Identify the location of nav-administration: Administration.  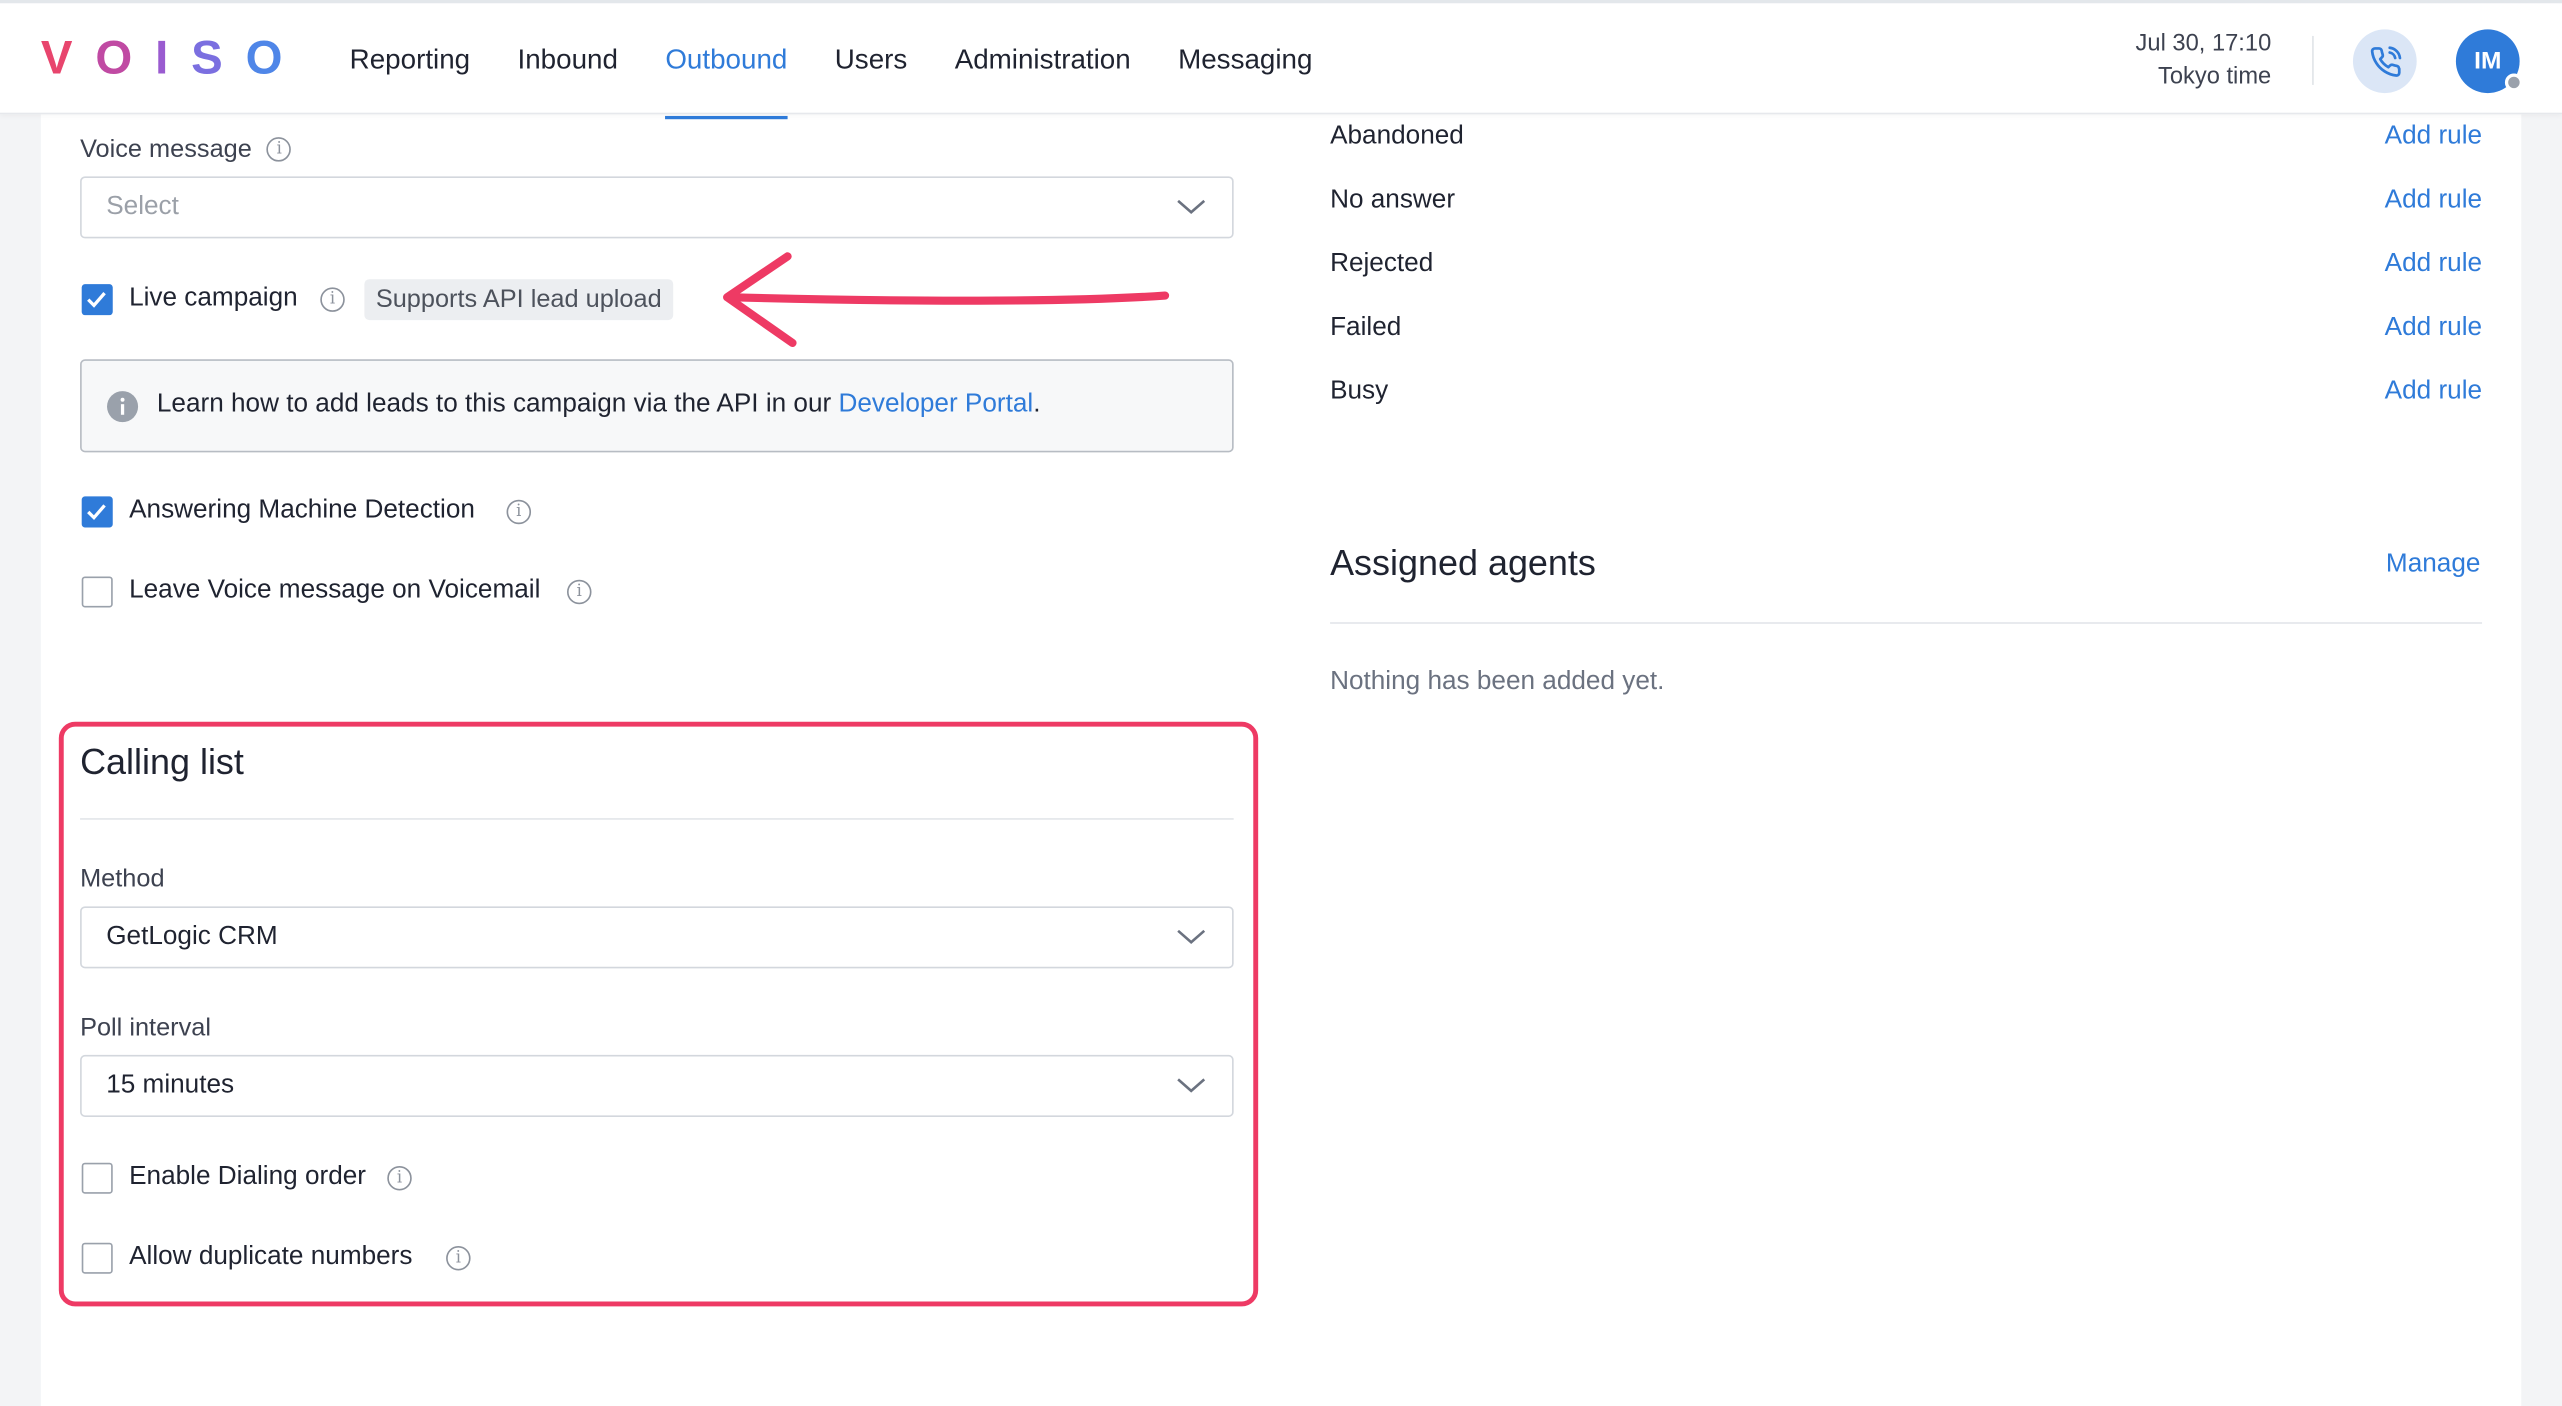
(1043, 60).